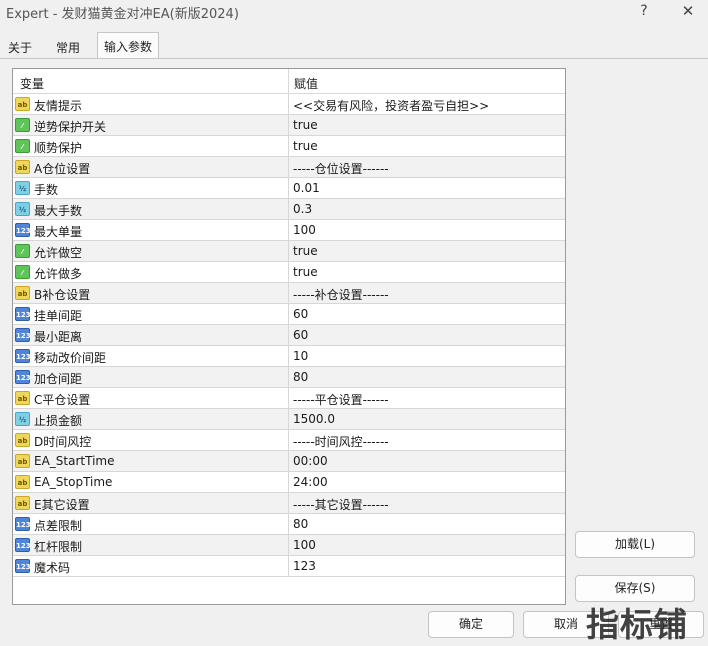 This screenshot has height=646, width=708. Describe the element at coordinates (341, 441) in the screenshot. I see `parameter-value: -----时间风控------` at that location.